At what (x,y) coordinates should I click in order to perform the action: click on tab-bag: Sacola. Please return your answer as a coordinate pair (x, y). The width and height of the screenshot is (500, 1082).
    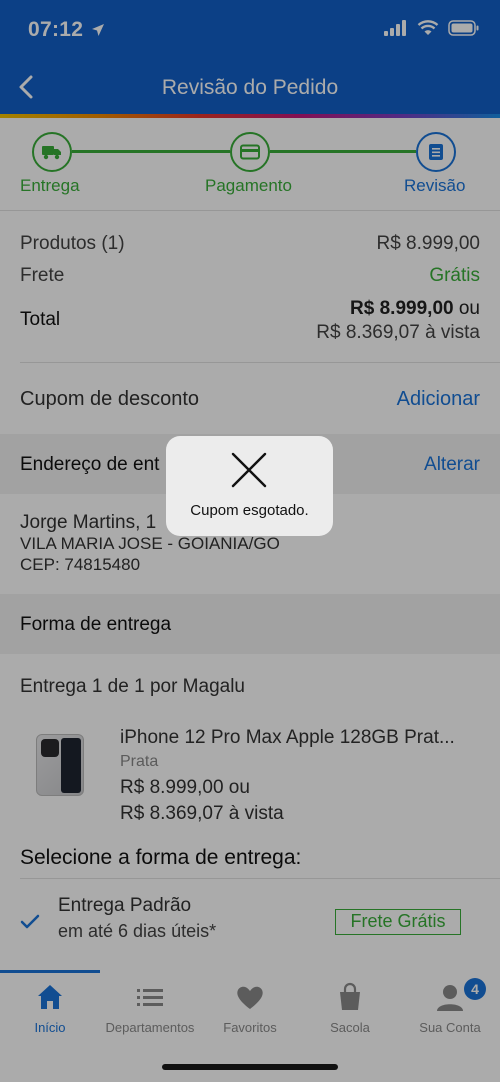
    Looking at the image, I should click on (350, 1005).